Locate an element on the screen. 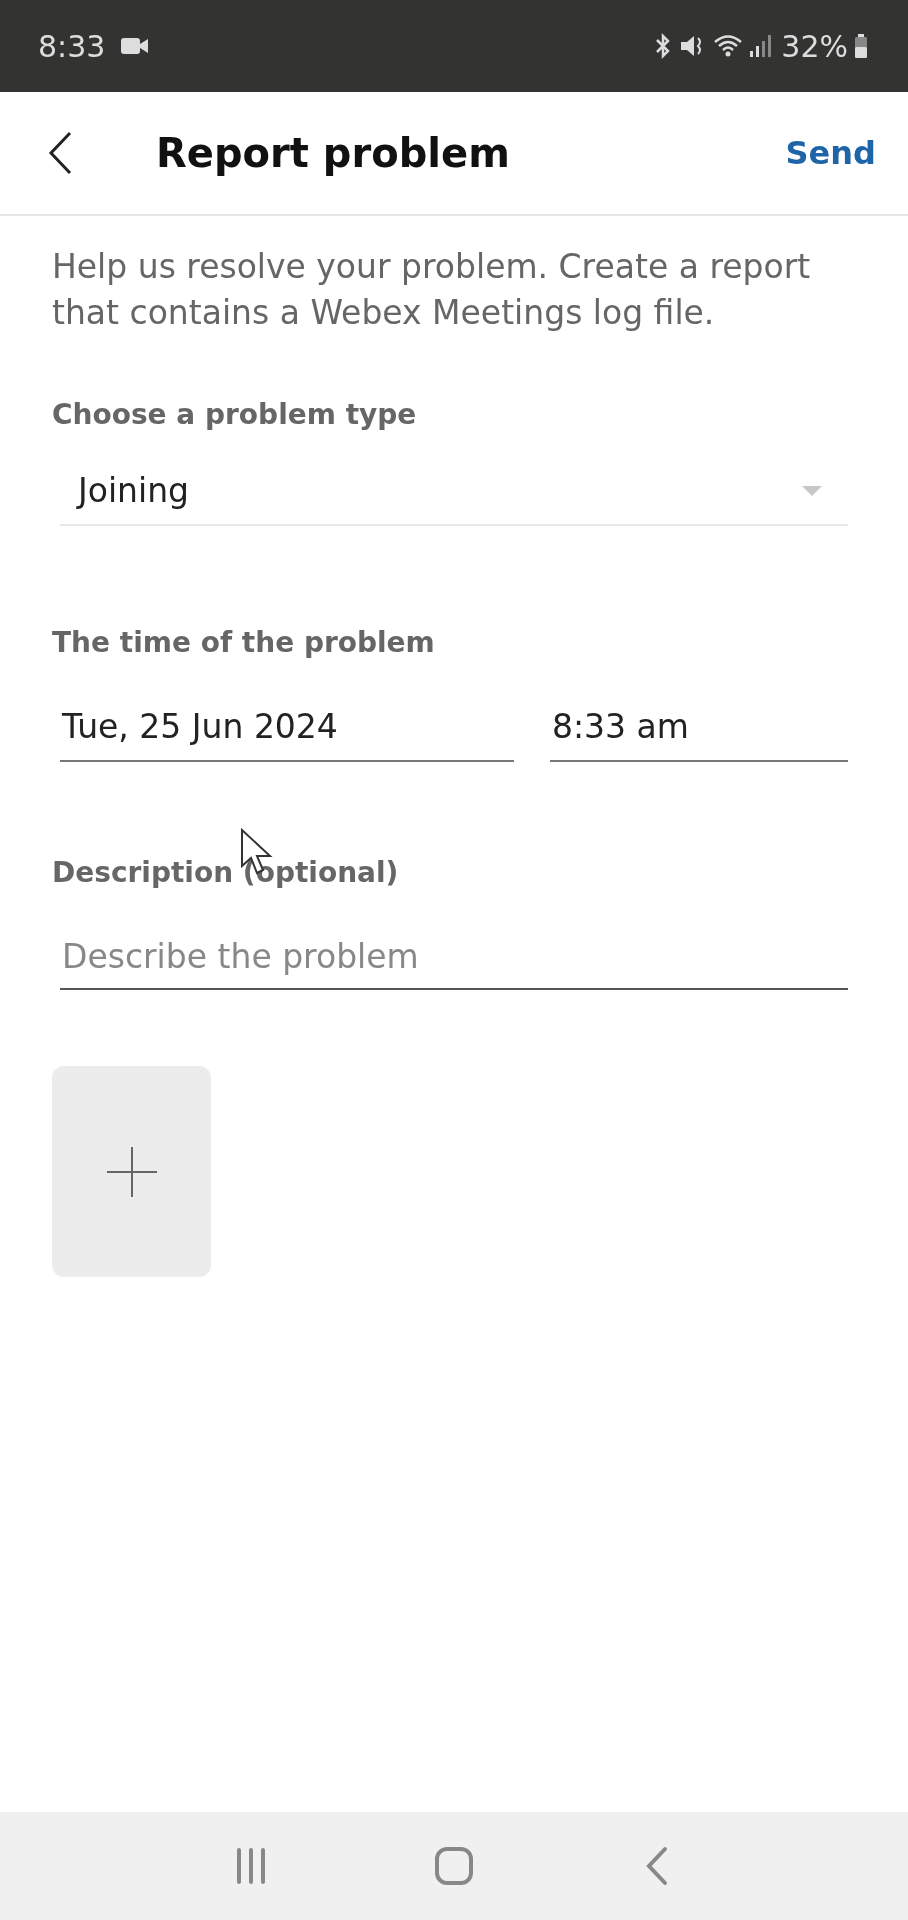  date-field: Tue, 25 Jun 2024 is located at coordinates (287, 734).